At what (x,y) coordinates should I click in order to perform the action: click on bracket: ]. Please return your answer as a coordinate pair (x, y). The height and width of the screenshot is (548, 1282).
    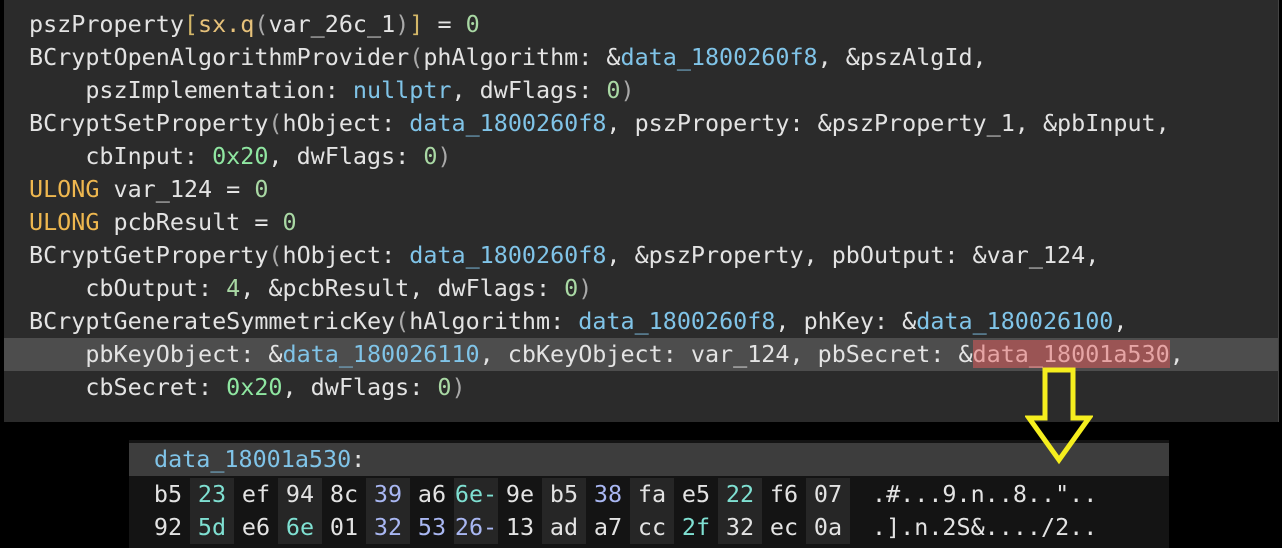
    Looking at the image, I should click on (416, 24).